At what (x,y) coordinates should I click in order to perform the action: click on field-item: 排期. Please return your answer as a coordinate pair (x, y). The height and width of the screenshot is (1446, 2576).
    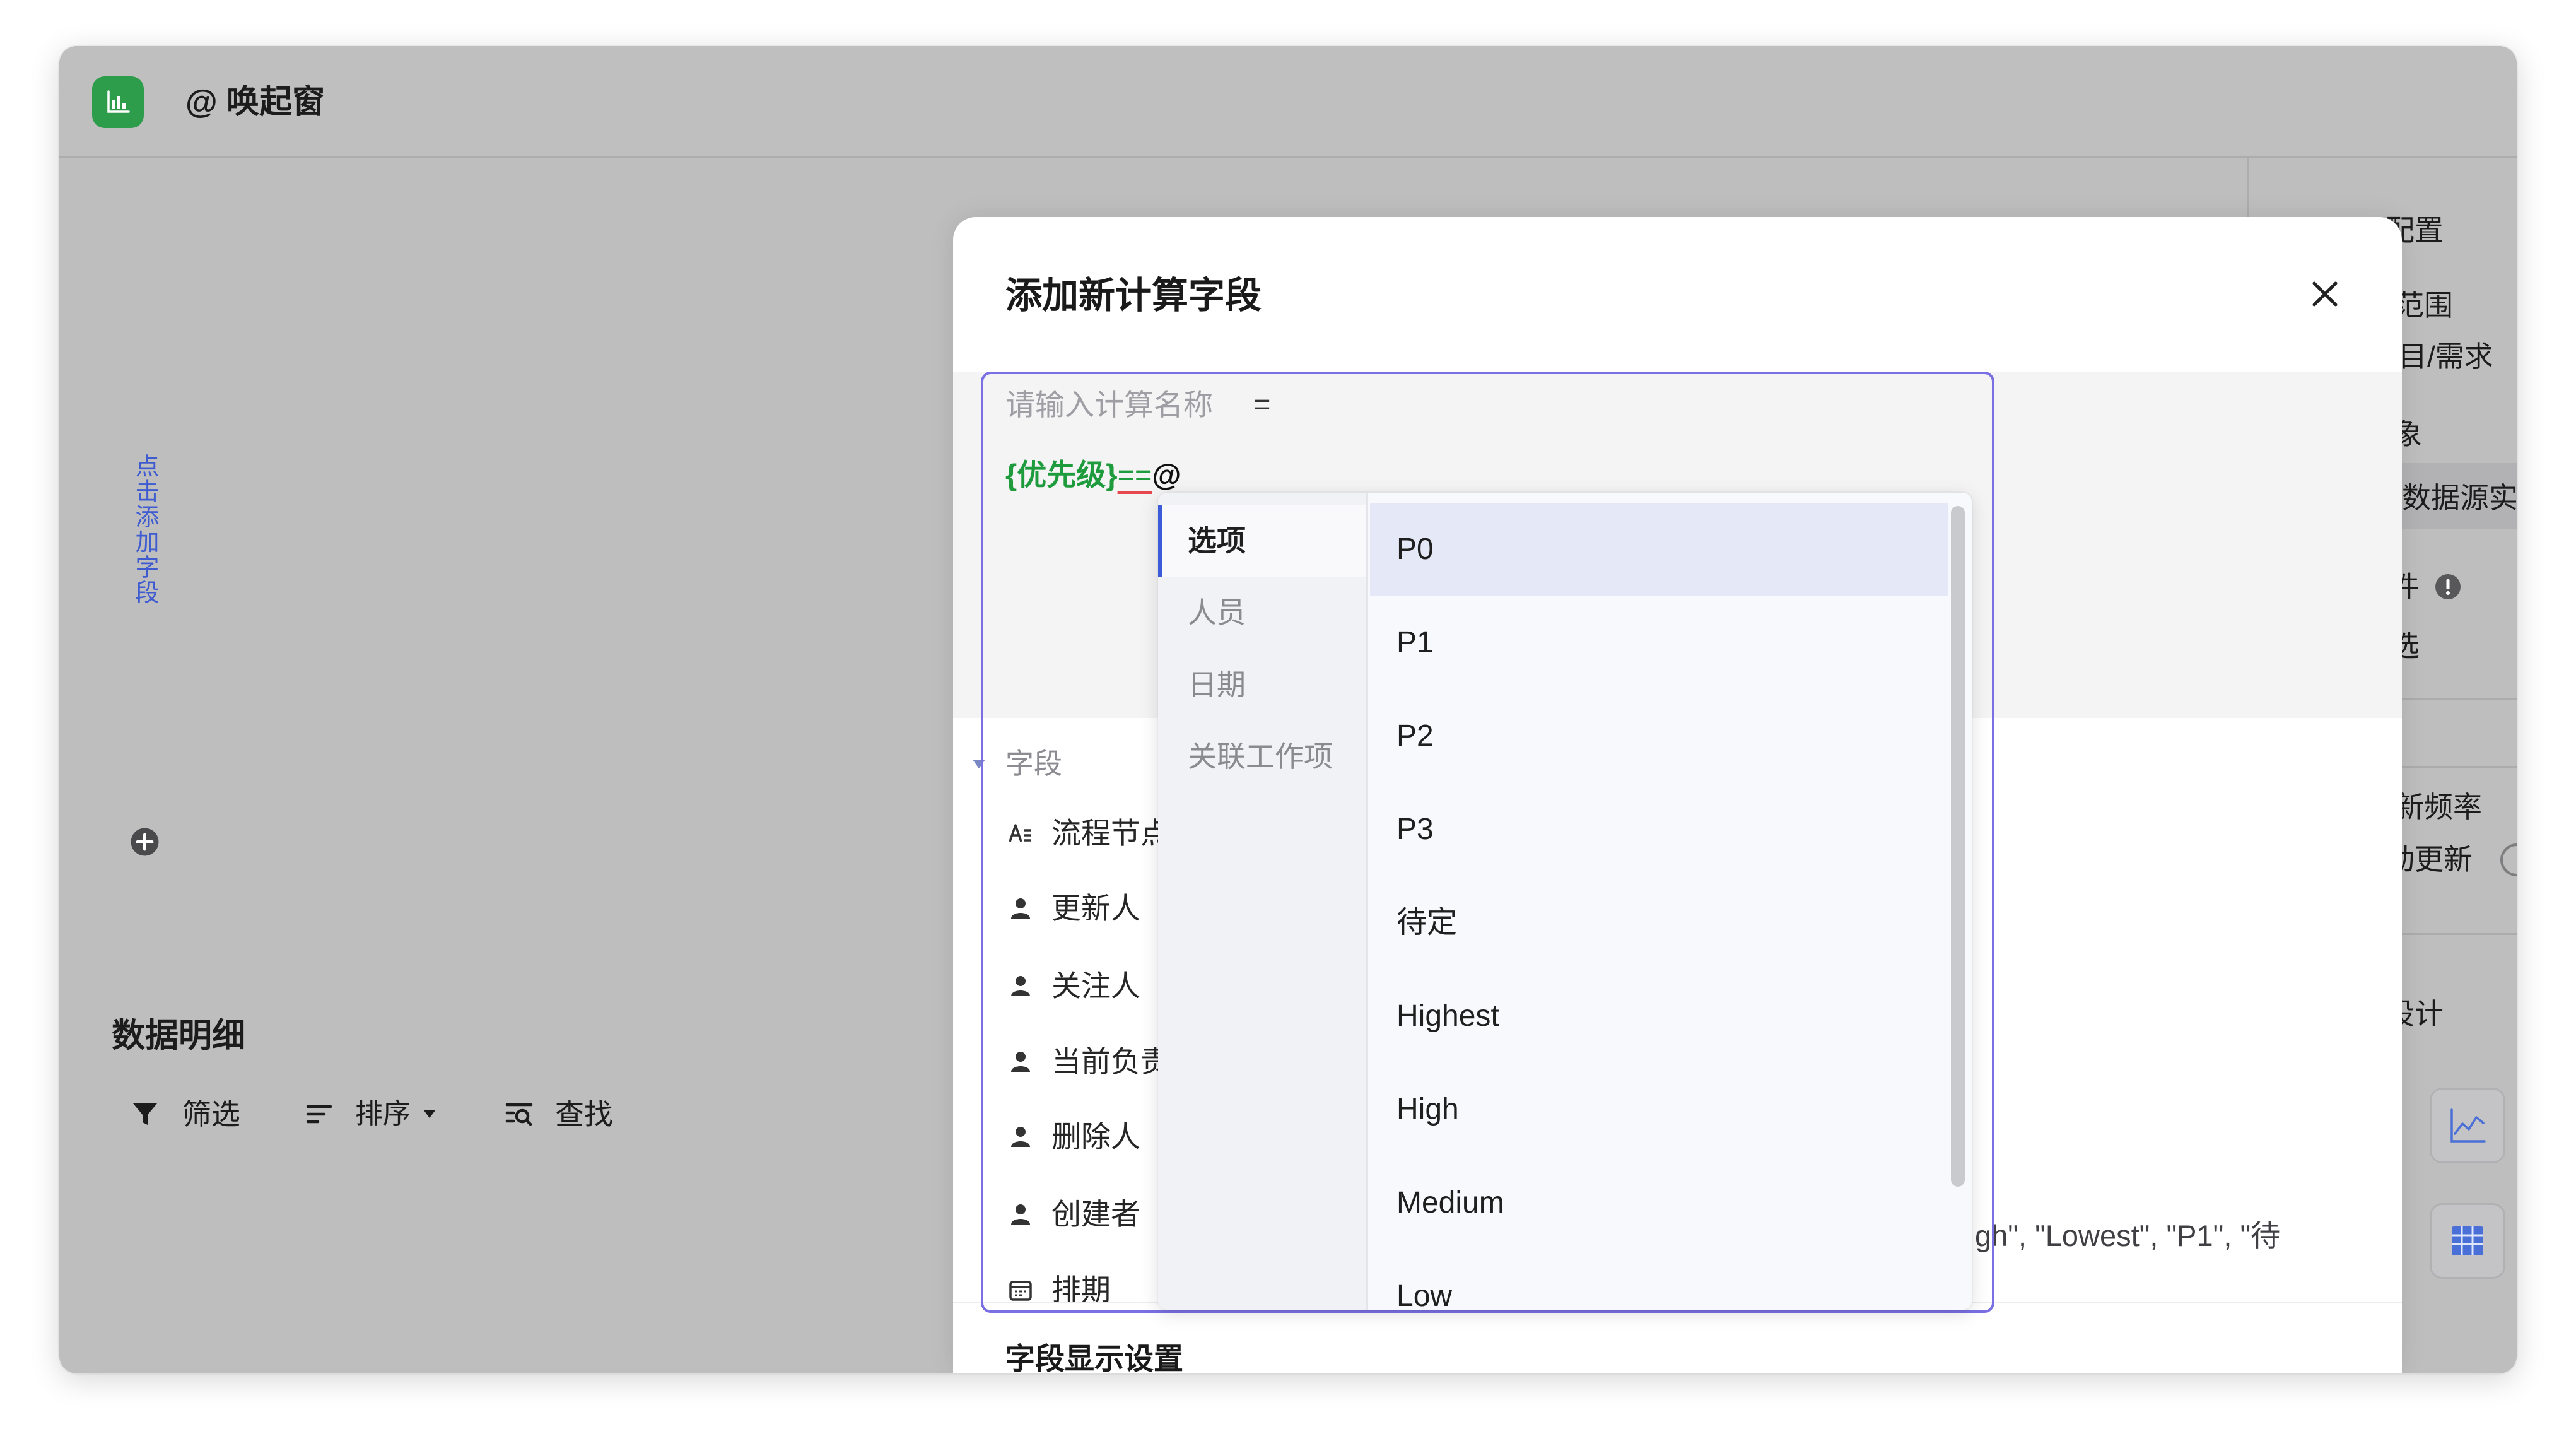
    Looking at the image, I should click on (1060, 1290).